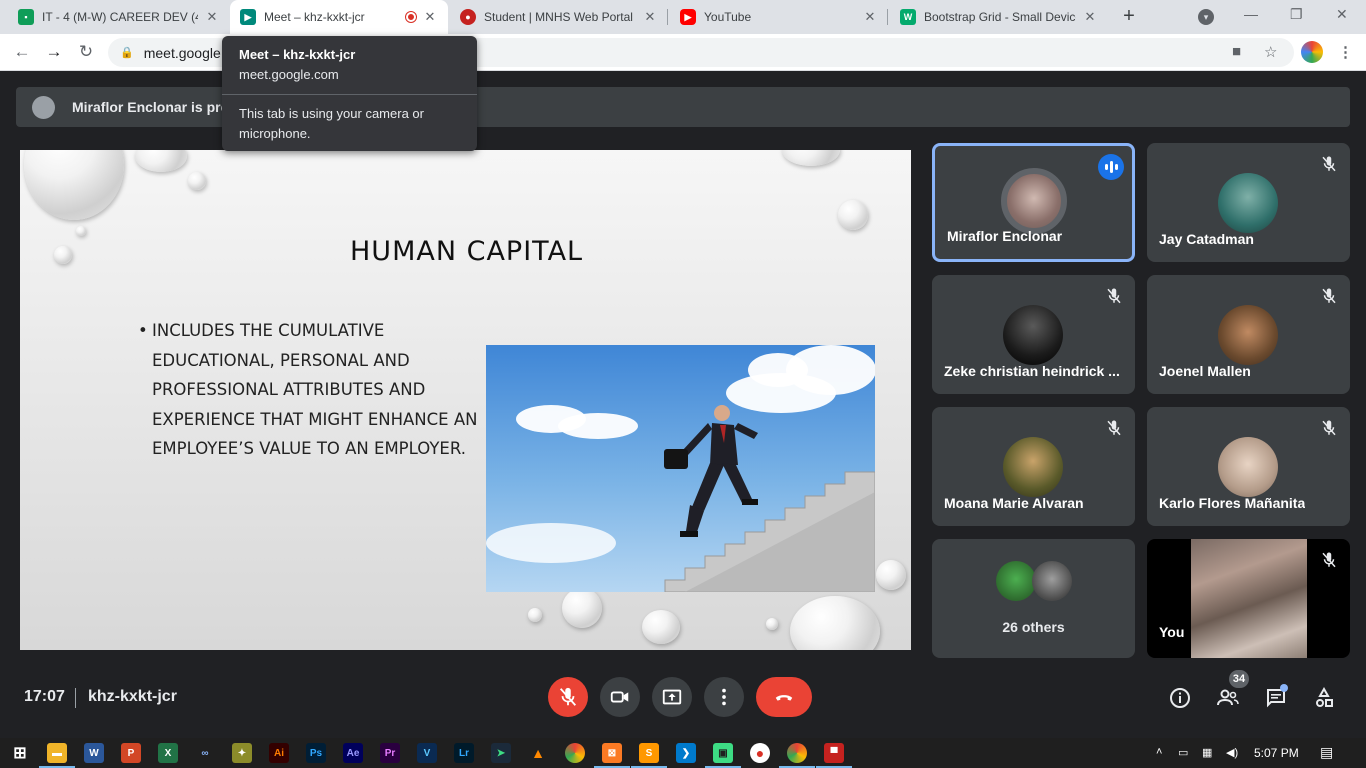 The image size is (1366, 768). I want to click on v-app-icon: V, so click(427, 753).